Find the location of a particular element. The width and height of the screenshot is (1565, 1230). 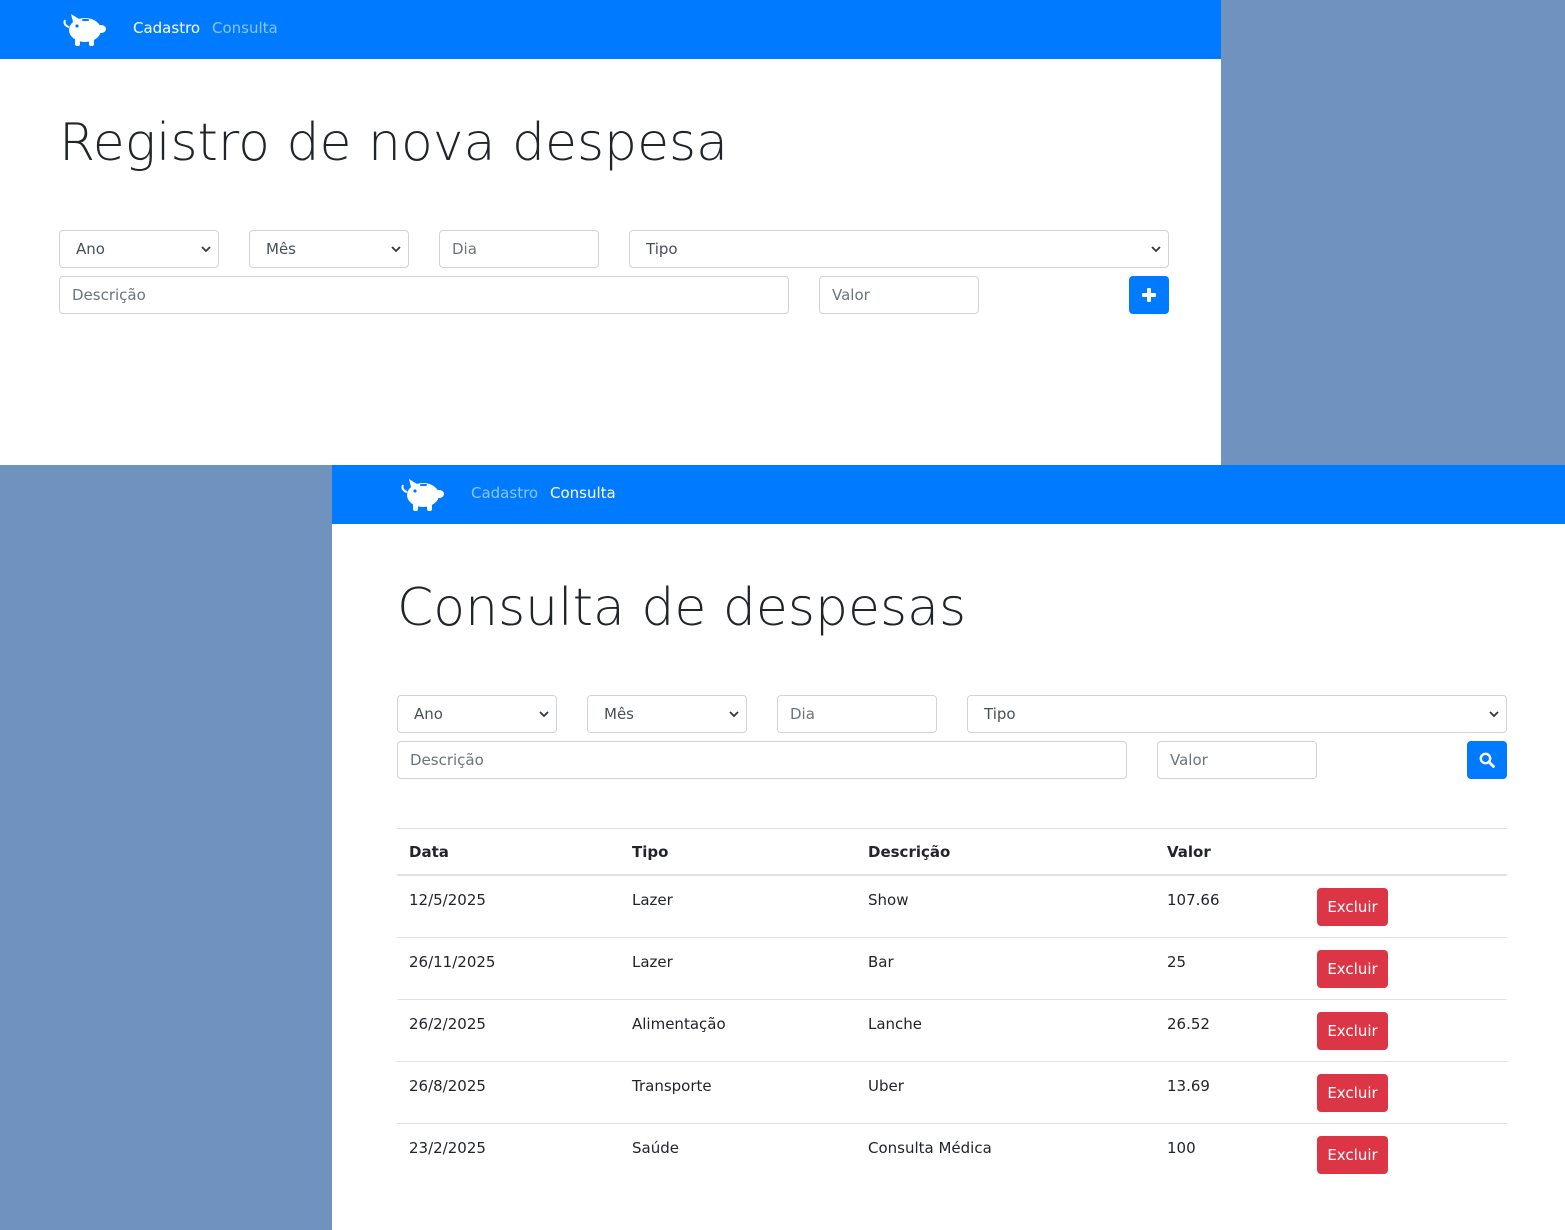

cell-data: 12/5/2025 is located at coordinates (508, 906).